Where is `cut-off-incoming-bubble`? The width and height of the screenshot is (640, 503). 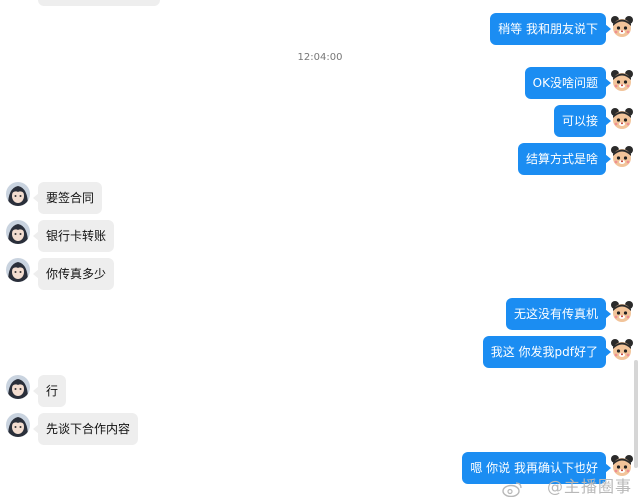 cut-off-incoming-bubble is located at coordinates (99, 3).